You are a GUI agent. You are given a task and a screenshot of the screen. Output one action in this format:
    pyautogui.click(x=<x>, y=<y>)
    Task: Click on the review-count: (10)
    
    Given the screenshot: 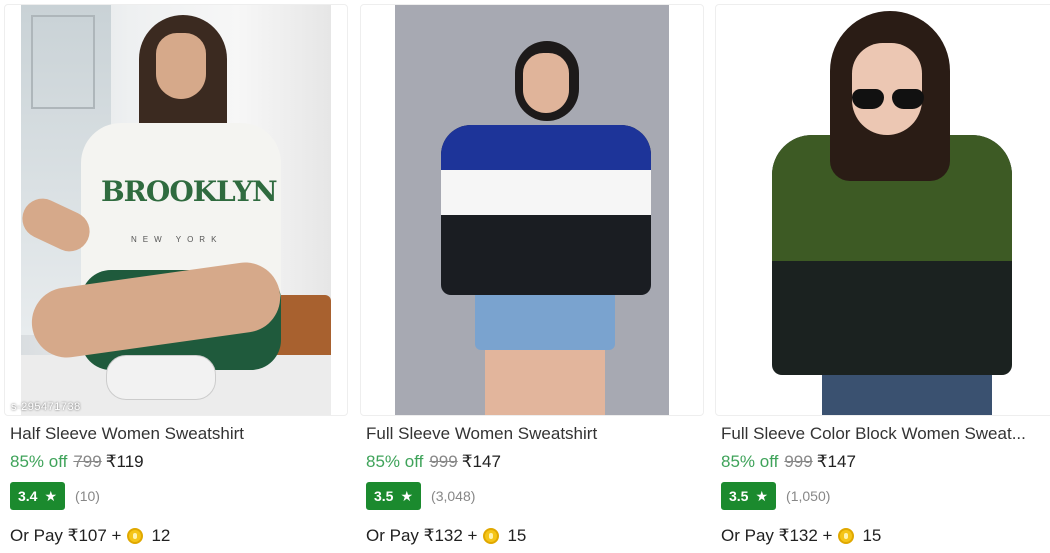 What is the action you would take?
    pyautogui.click(x=87, y=496)
    